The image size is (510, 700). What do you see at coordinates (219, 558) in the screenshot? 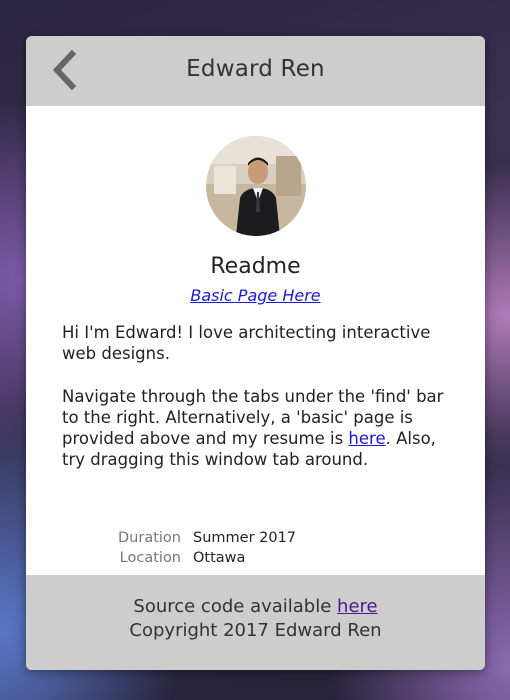
I see `location-value: Ottawa` at bounding box center [219, 558].